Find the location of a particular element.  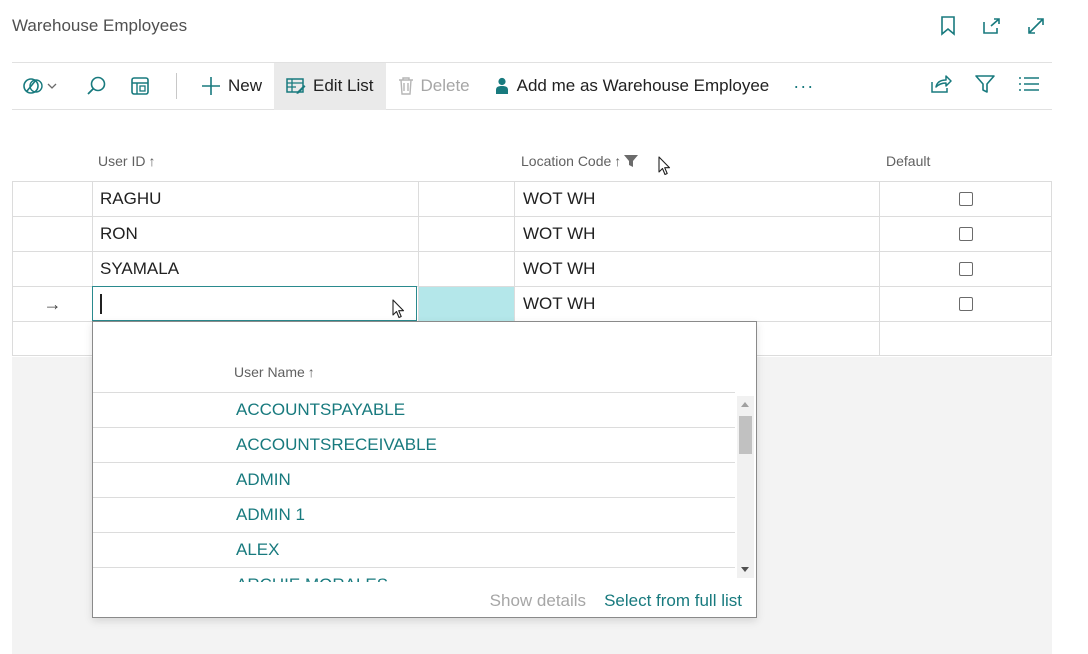

table-row-current: → WOT WH is located at coordinates (532, 303).